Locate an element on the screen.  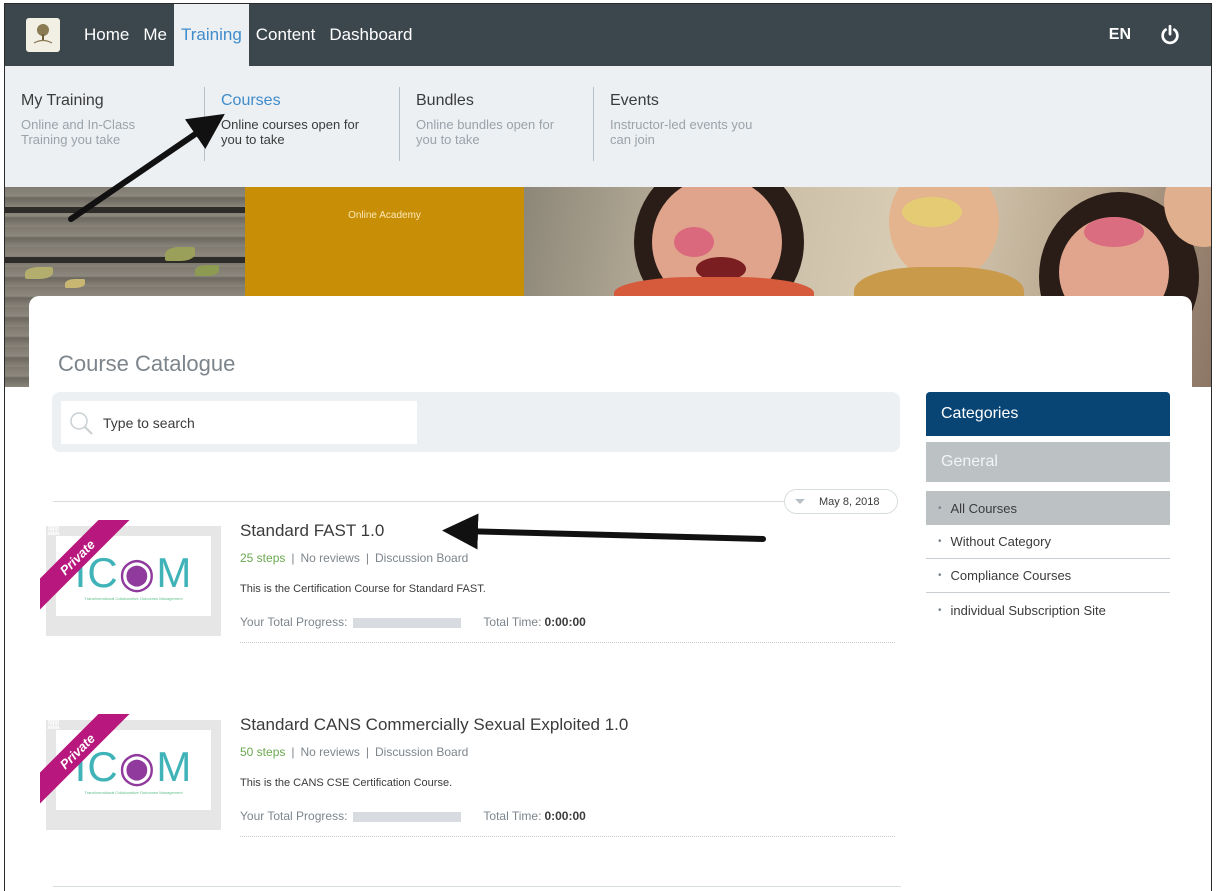
power-icon is located at coordinates (1170, 35).